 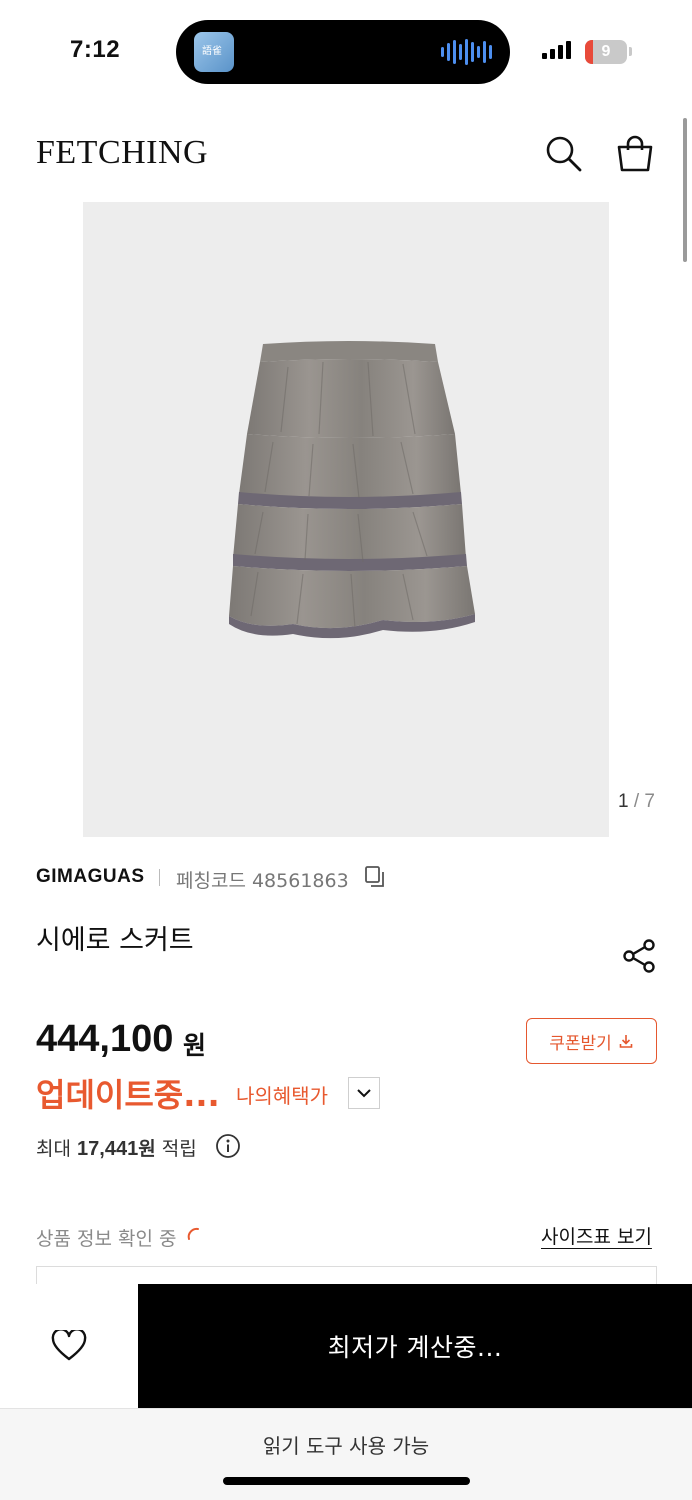 I want to click on brand-divider, so click(x=159, y=877).